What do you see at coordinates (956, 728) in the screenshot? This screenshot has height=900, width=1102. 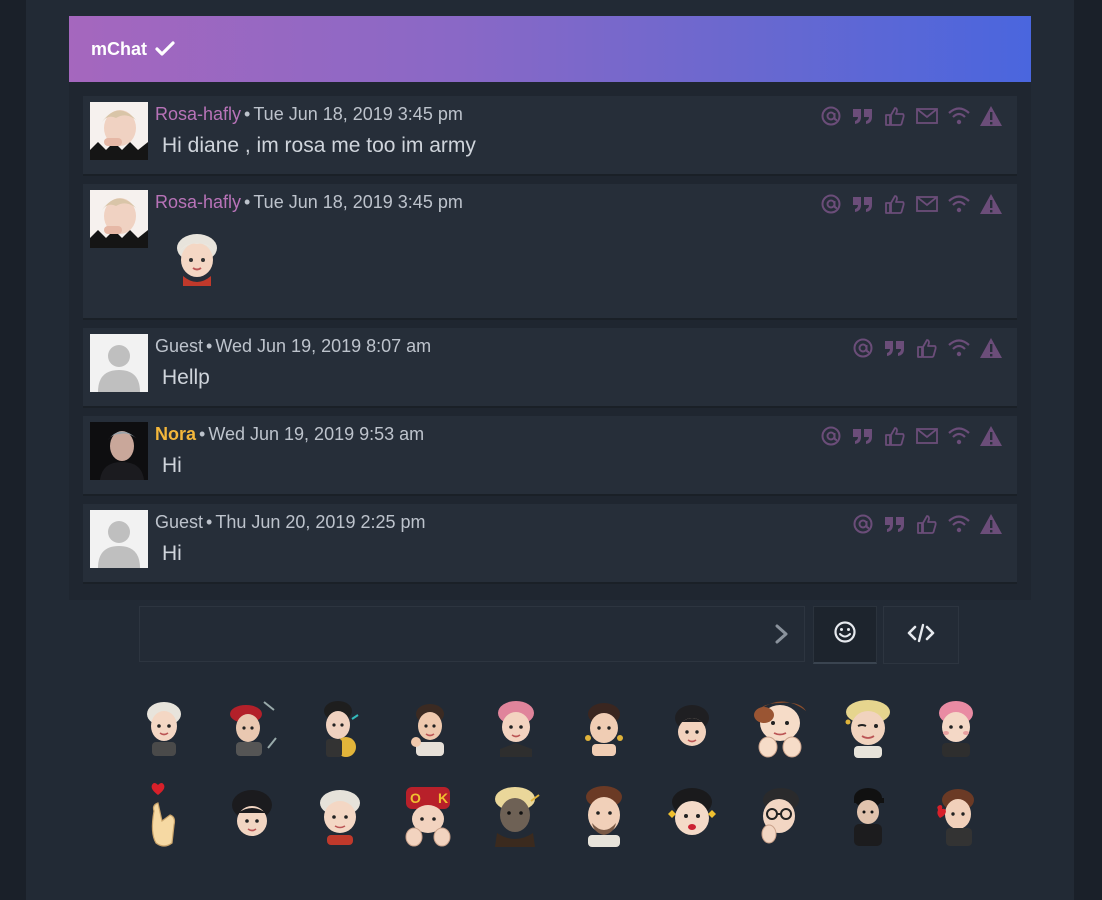 I see `smiley-pink-blush` at bounding box center [956, 728].